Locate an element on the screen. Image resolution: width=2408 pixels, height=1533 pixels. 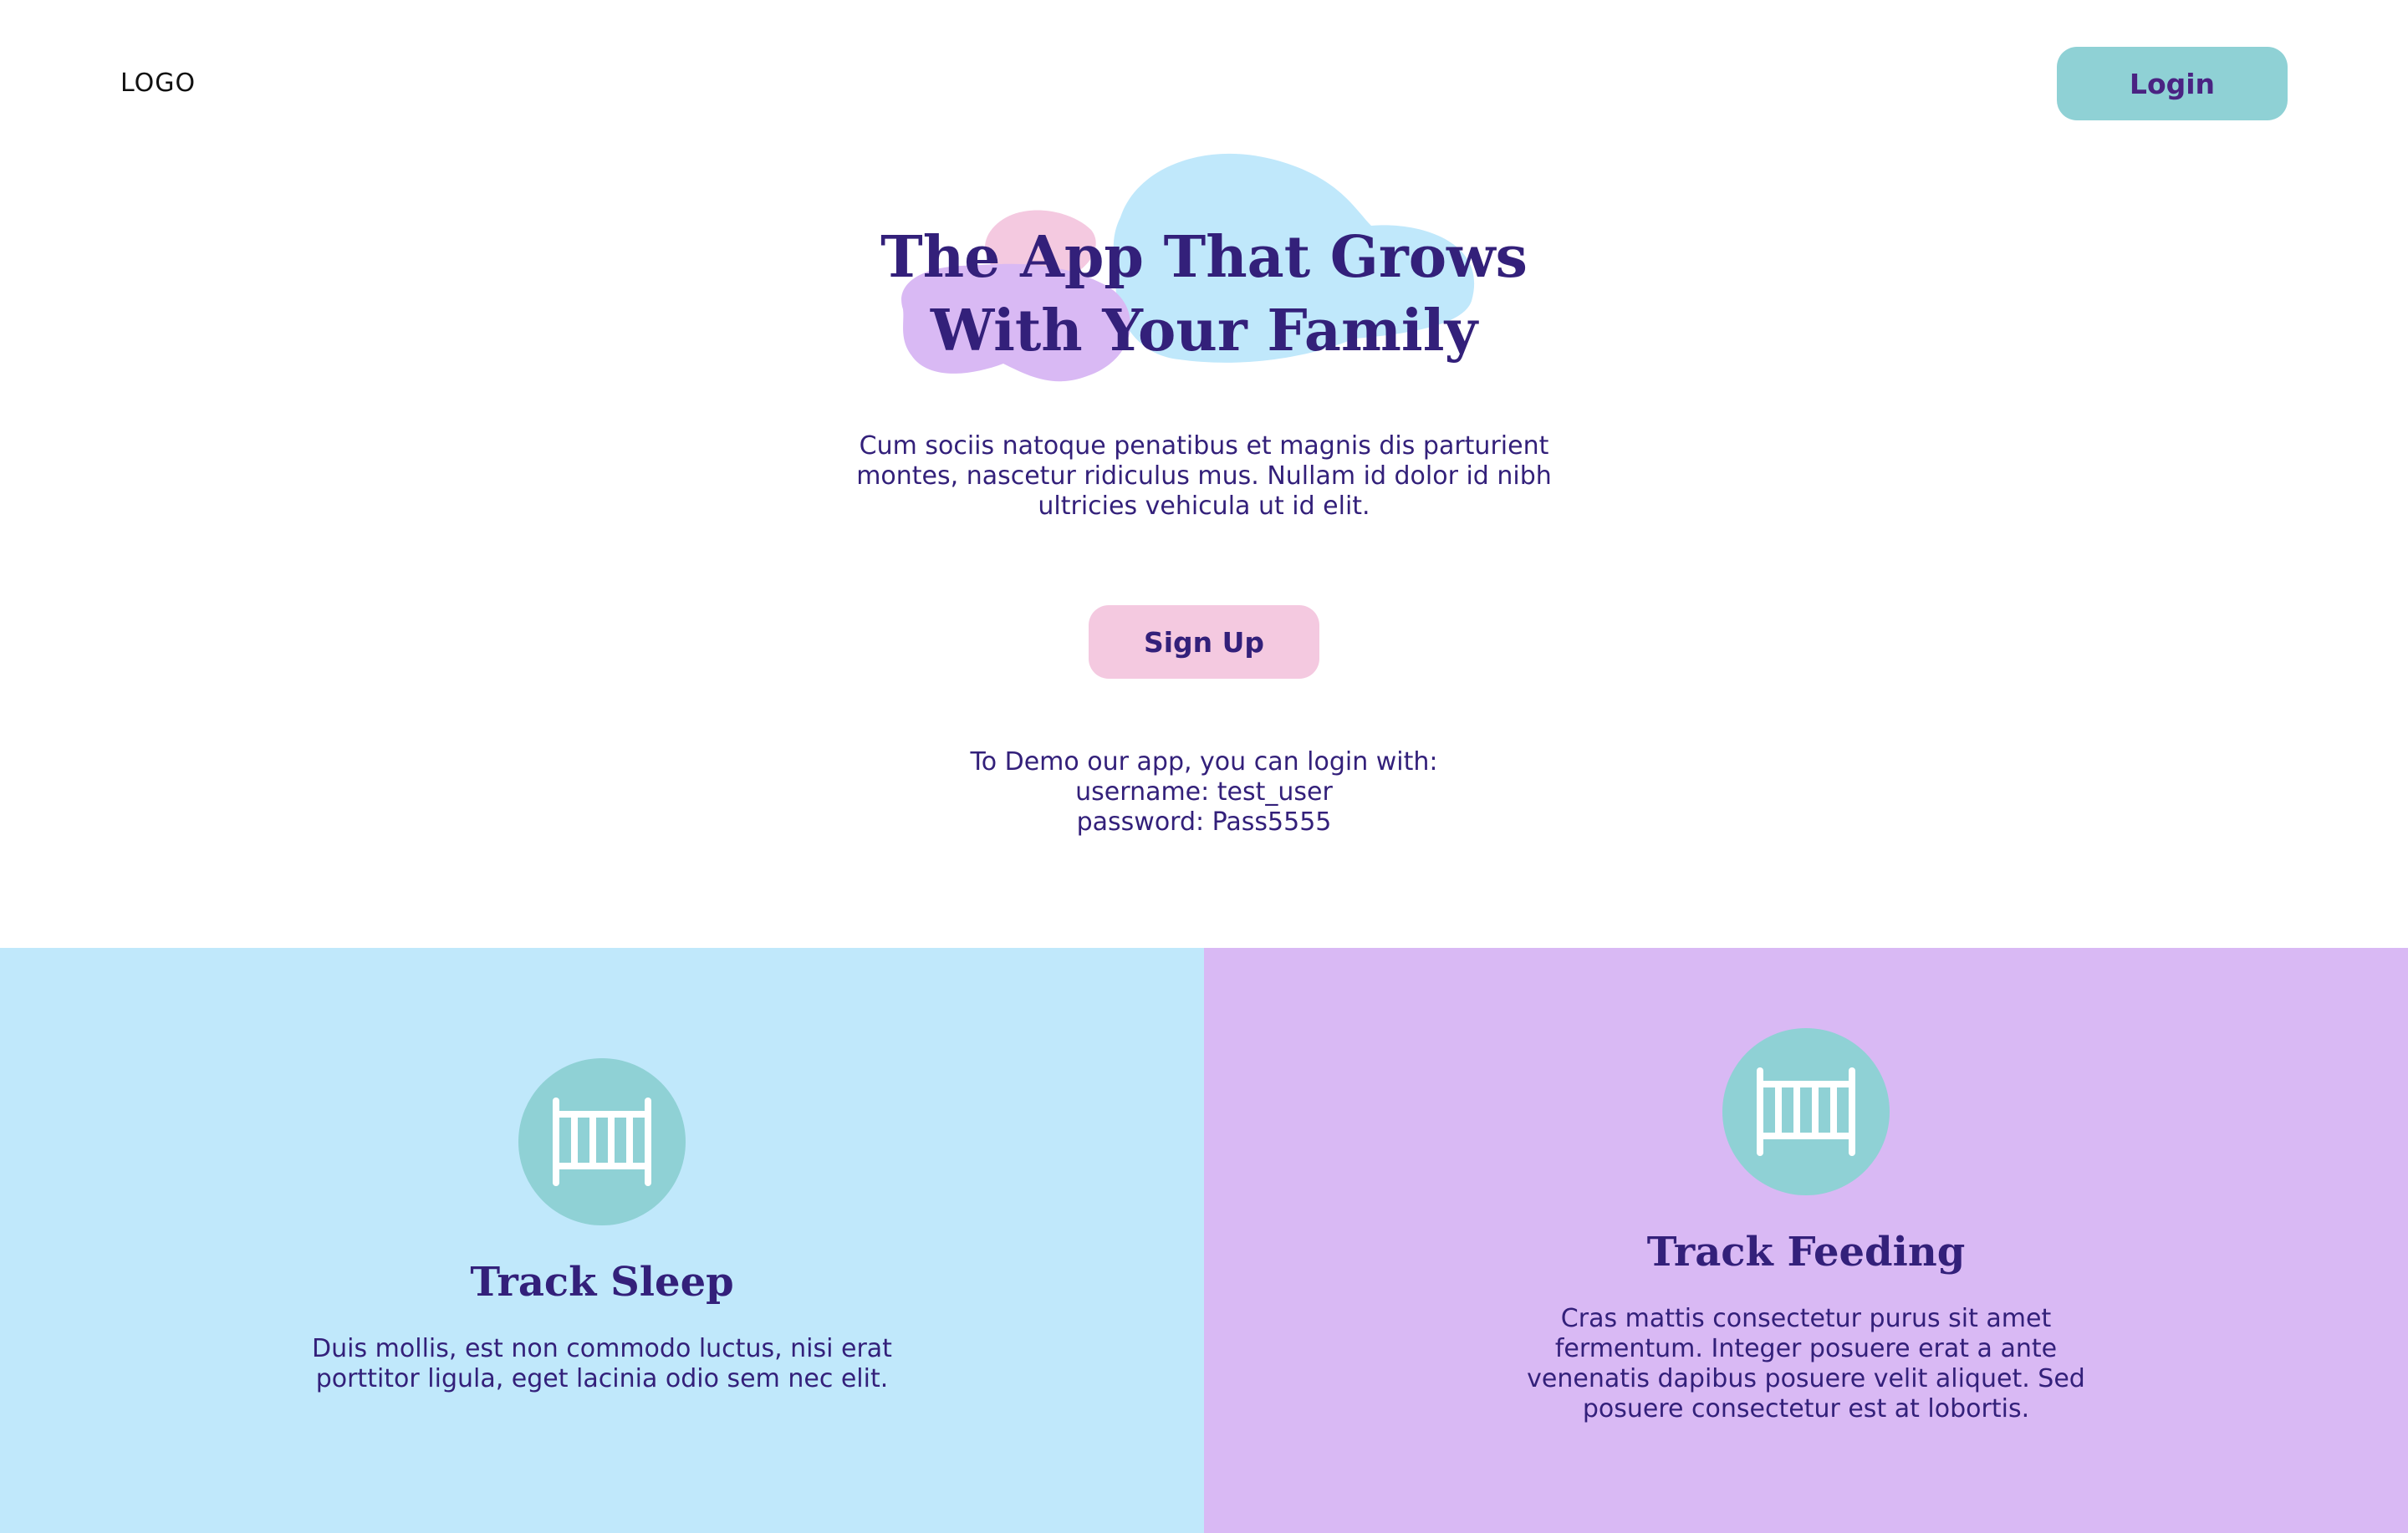
login-button: Login is located at coordinates (2172, 83).